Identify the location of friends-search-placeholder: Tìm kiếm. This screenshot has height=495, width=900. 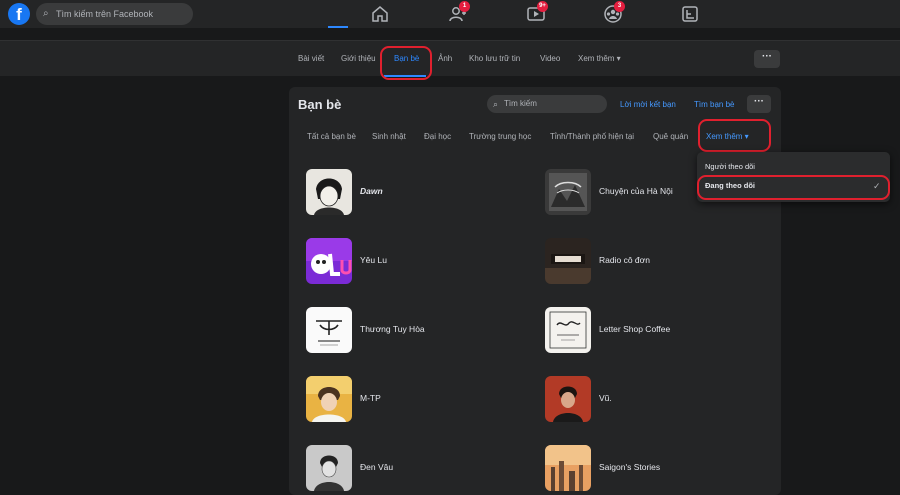
(520, 103).